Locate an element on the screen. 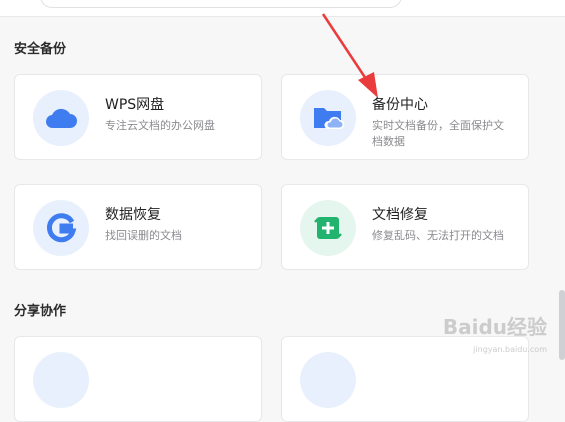 The width and height of the screenshot is (565, 422). annotation-arrow is located at coordinates (349, 55).